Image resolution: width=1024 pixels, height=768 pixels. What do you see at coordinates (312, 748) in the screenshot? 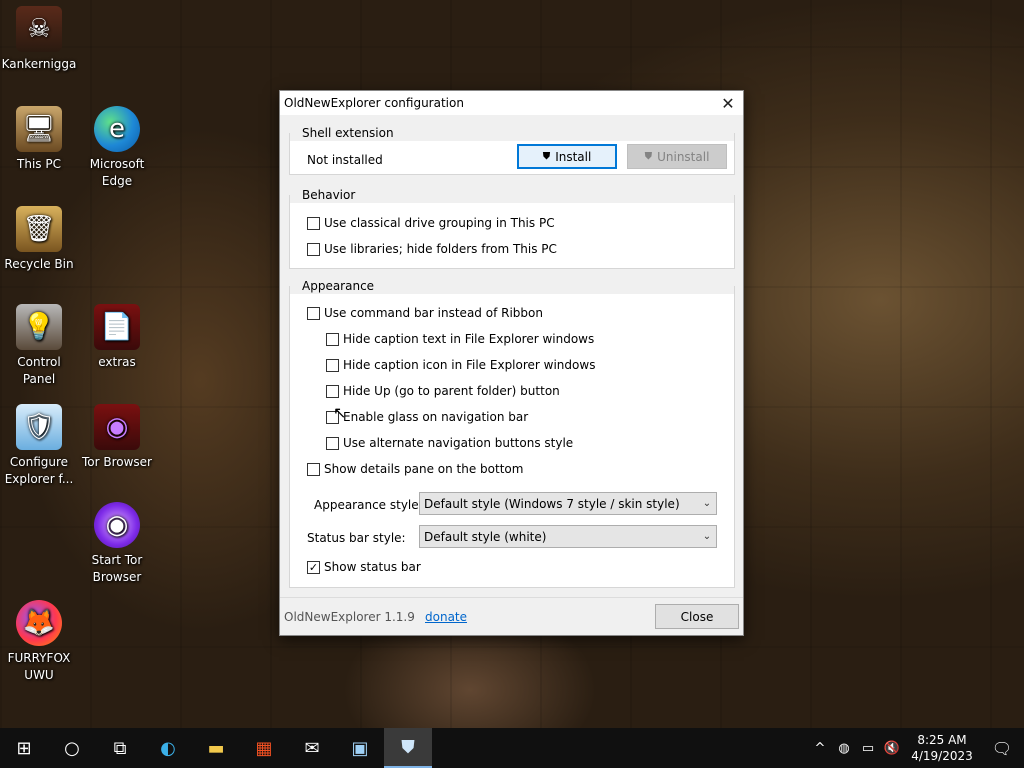
I see `mail-icon: ✉` at bounding box center [312, 748].